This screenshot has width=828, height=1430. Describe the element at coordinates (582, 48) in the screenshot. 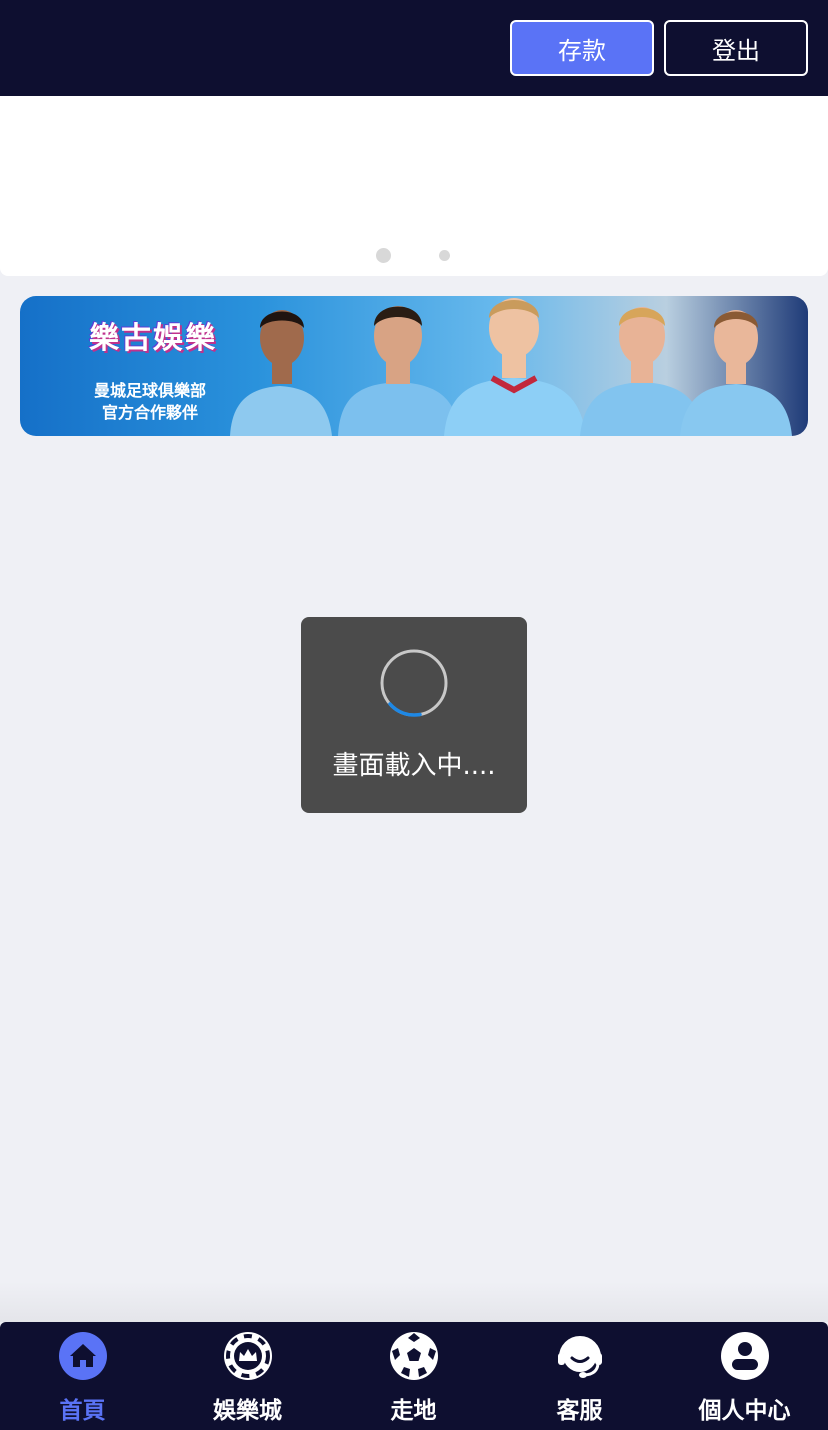

I see `deposit-button: 存款` at that location.